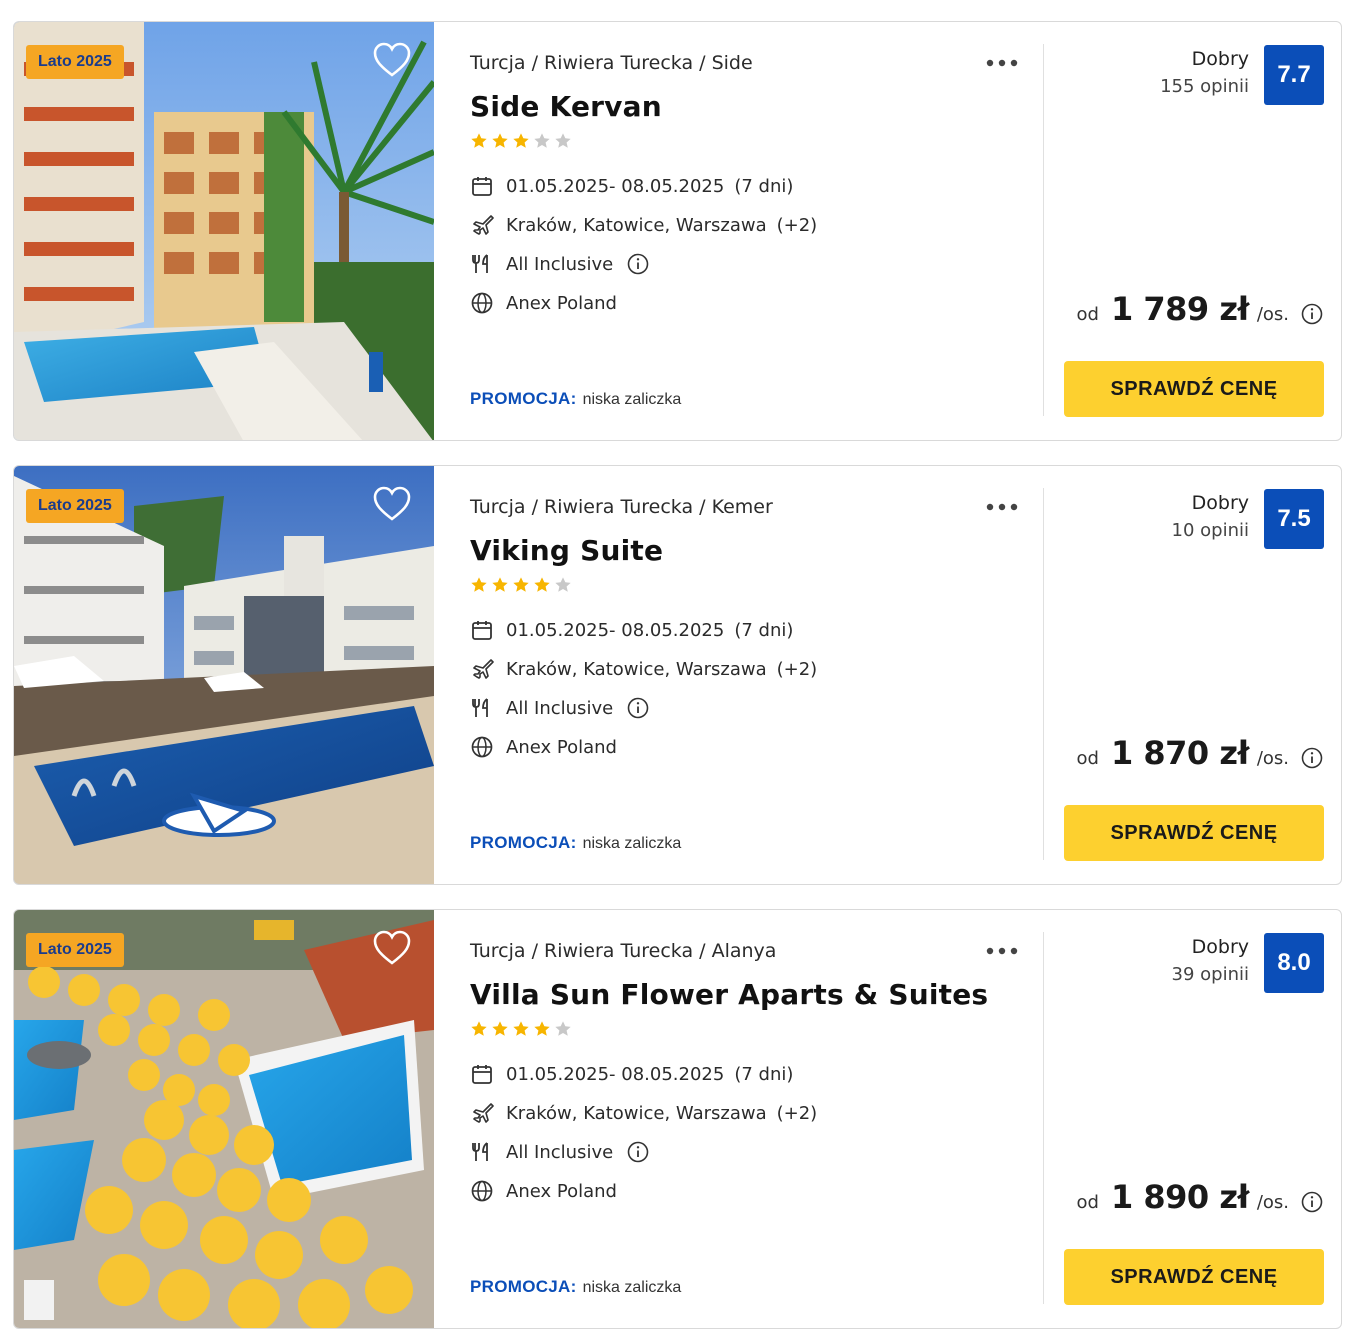  Describe the element at coordinates (1294, 963) in the screenshot. I see `rating-score: 8.0` at that location.